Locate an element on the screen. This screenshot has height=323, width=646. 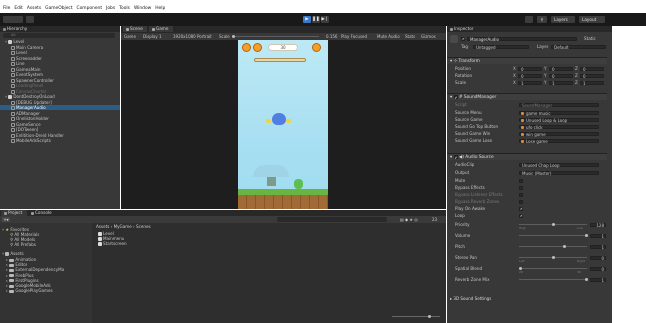
layers-dropdown: Layers is located at coordinates (563, 19).